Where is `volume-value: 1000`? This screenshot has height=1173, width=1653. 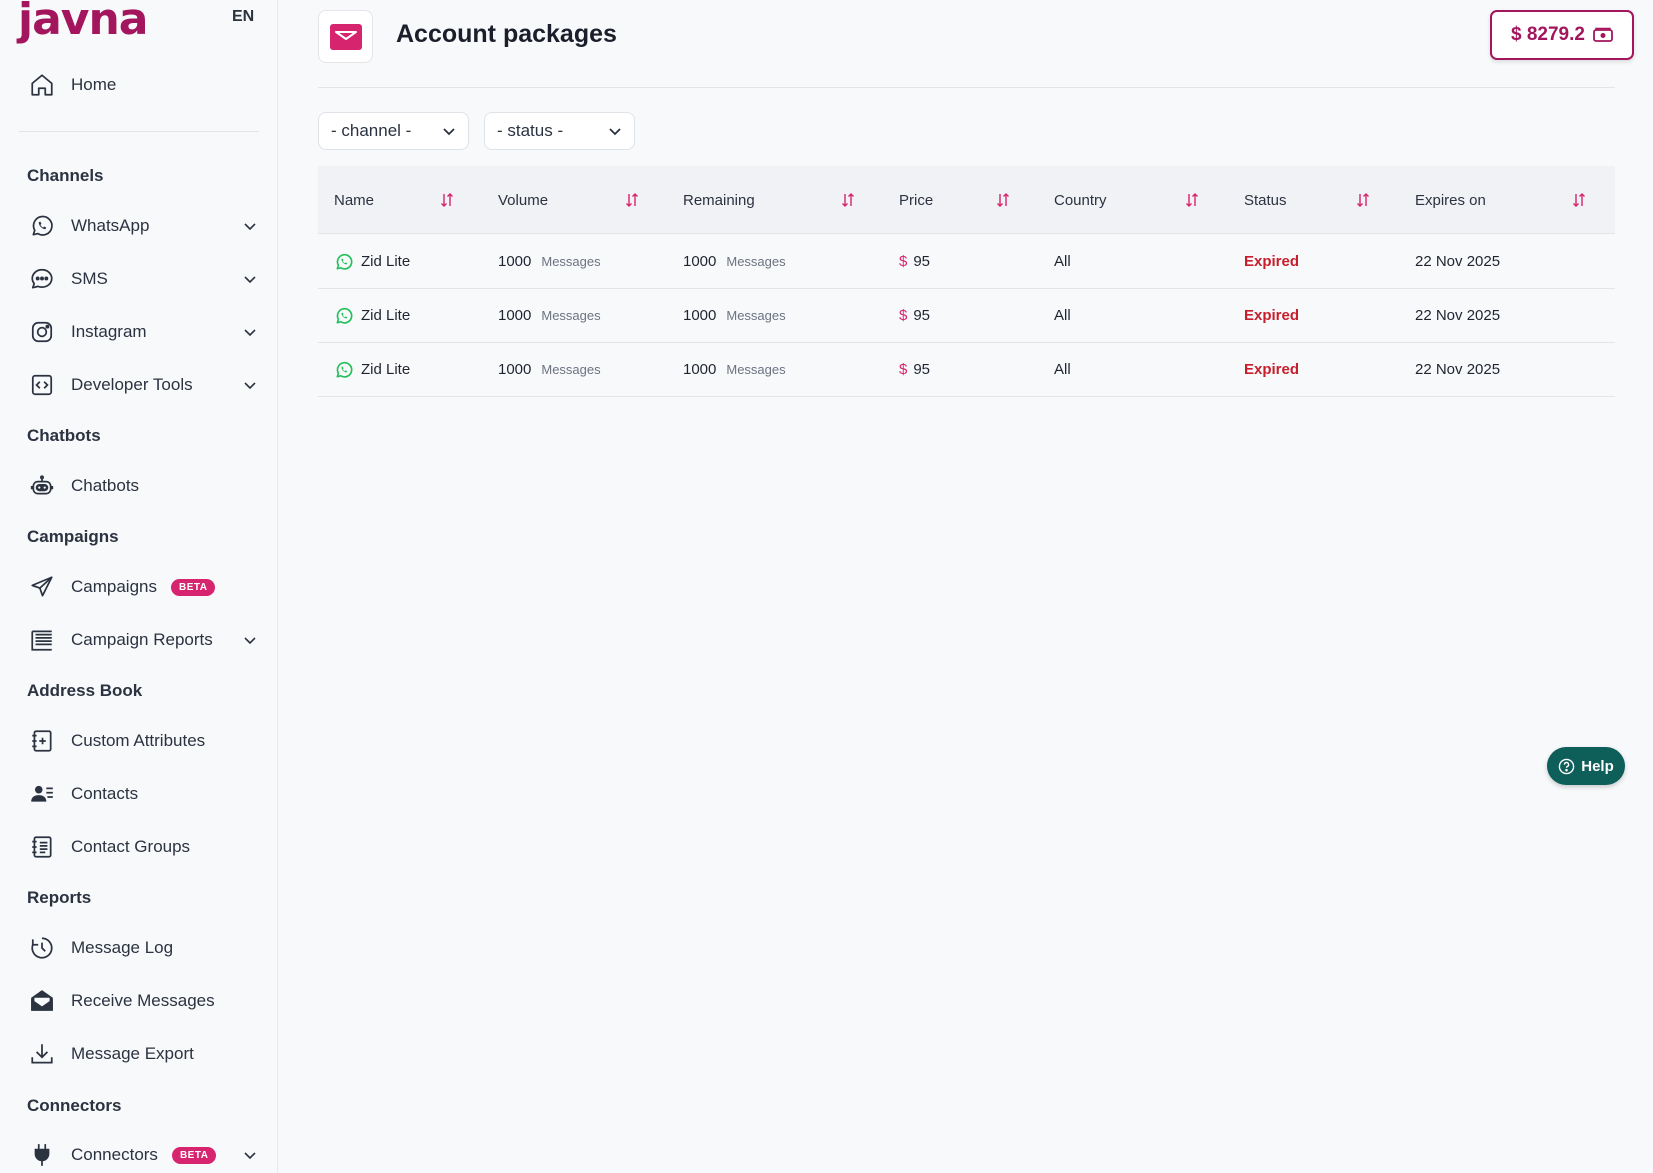 volume-value: 1000 is located at coordinates (515, 315).